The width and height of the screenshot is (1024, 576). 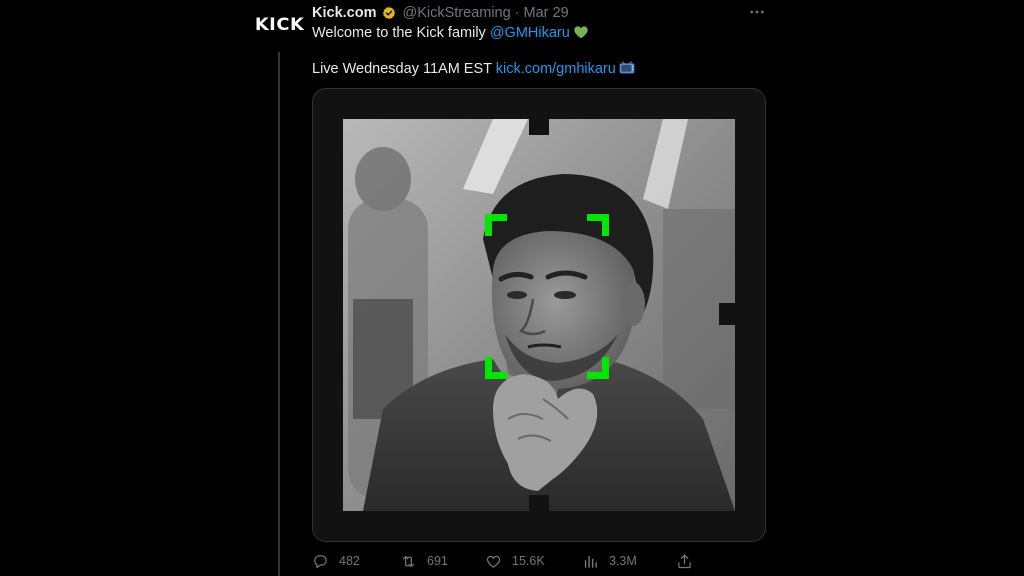 I want to click on tweet-text: Live Wednesday 11AM EST, so click(x=404, y=69).